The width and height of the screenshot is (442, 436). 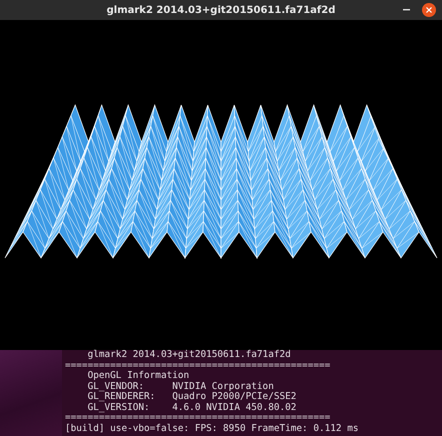 I want to click on terminal-line: GL_VENDOR: NVIDIA Corporation, so click(x=180, y=387).